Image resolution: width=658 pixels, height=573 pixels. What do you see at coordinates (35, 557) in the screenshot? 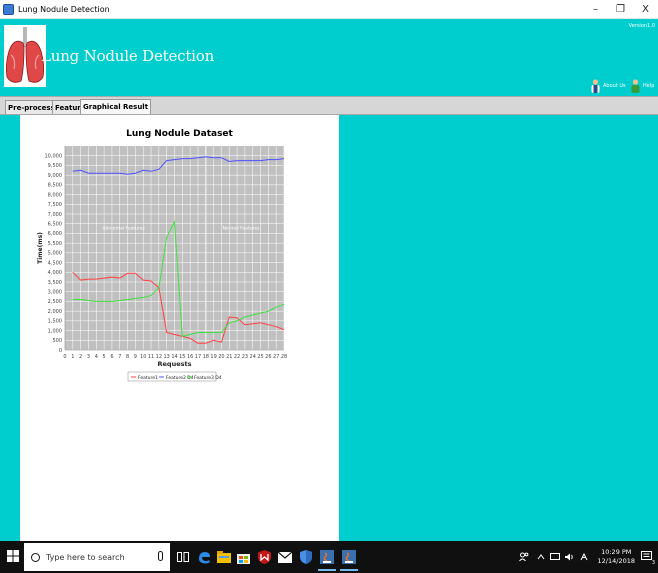
I see `cortana-icon` at bounding box center [35, 557].